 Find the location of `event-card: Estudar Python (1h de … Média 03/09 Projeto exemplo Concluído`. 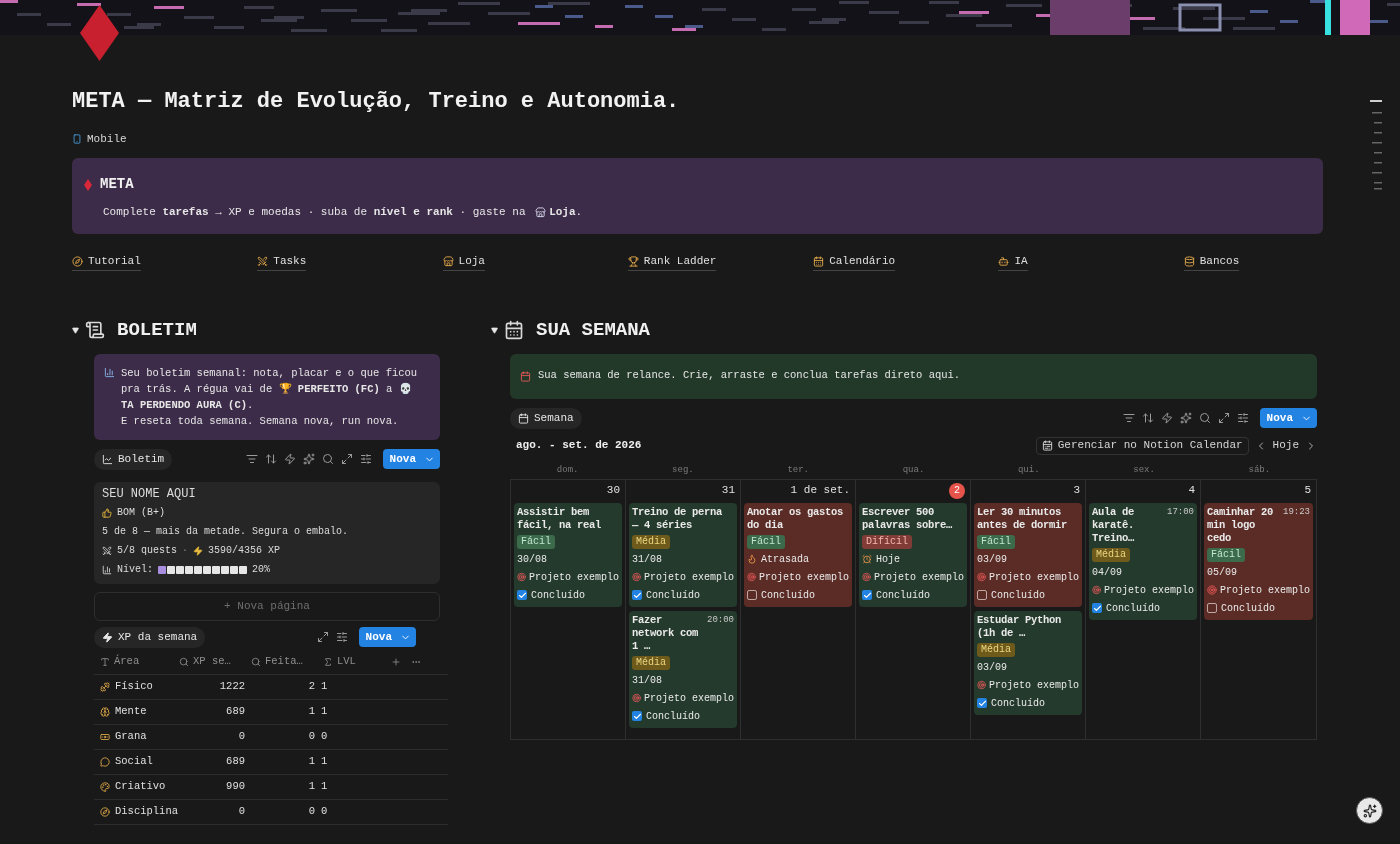

event-card: Estudar Python (1h de … Média 03/09 Projeto exemplo Concluído is located at coordinates (1028, 662).